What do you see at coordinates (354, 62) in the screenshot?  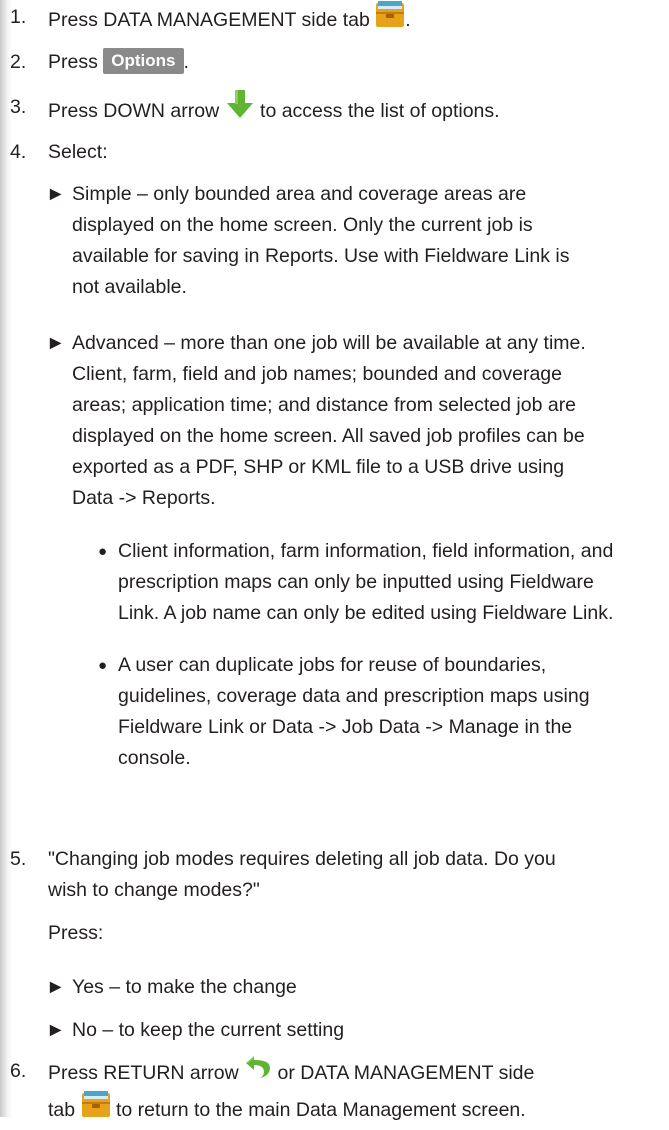 I see `step-text: Press Options.` at bounding box center [354, 62].